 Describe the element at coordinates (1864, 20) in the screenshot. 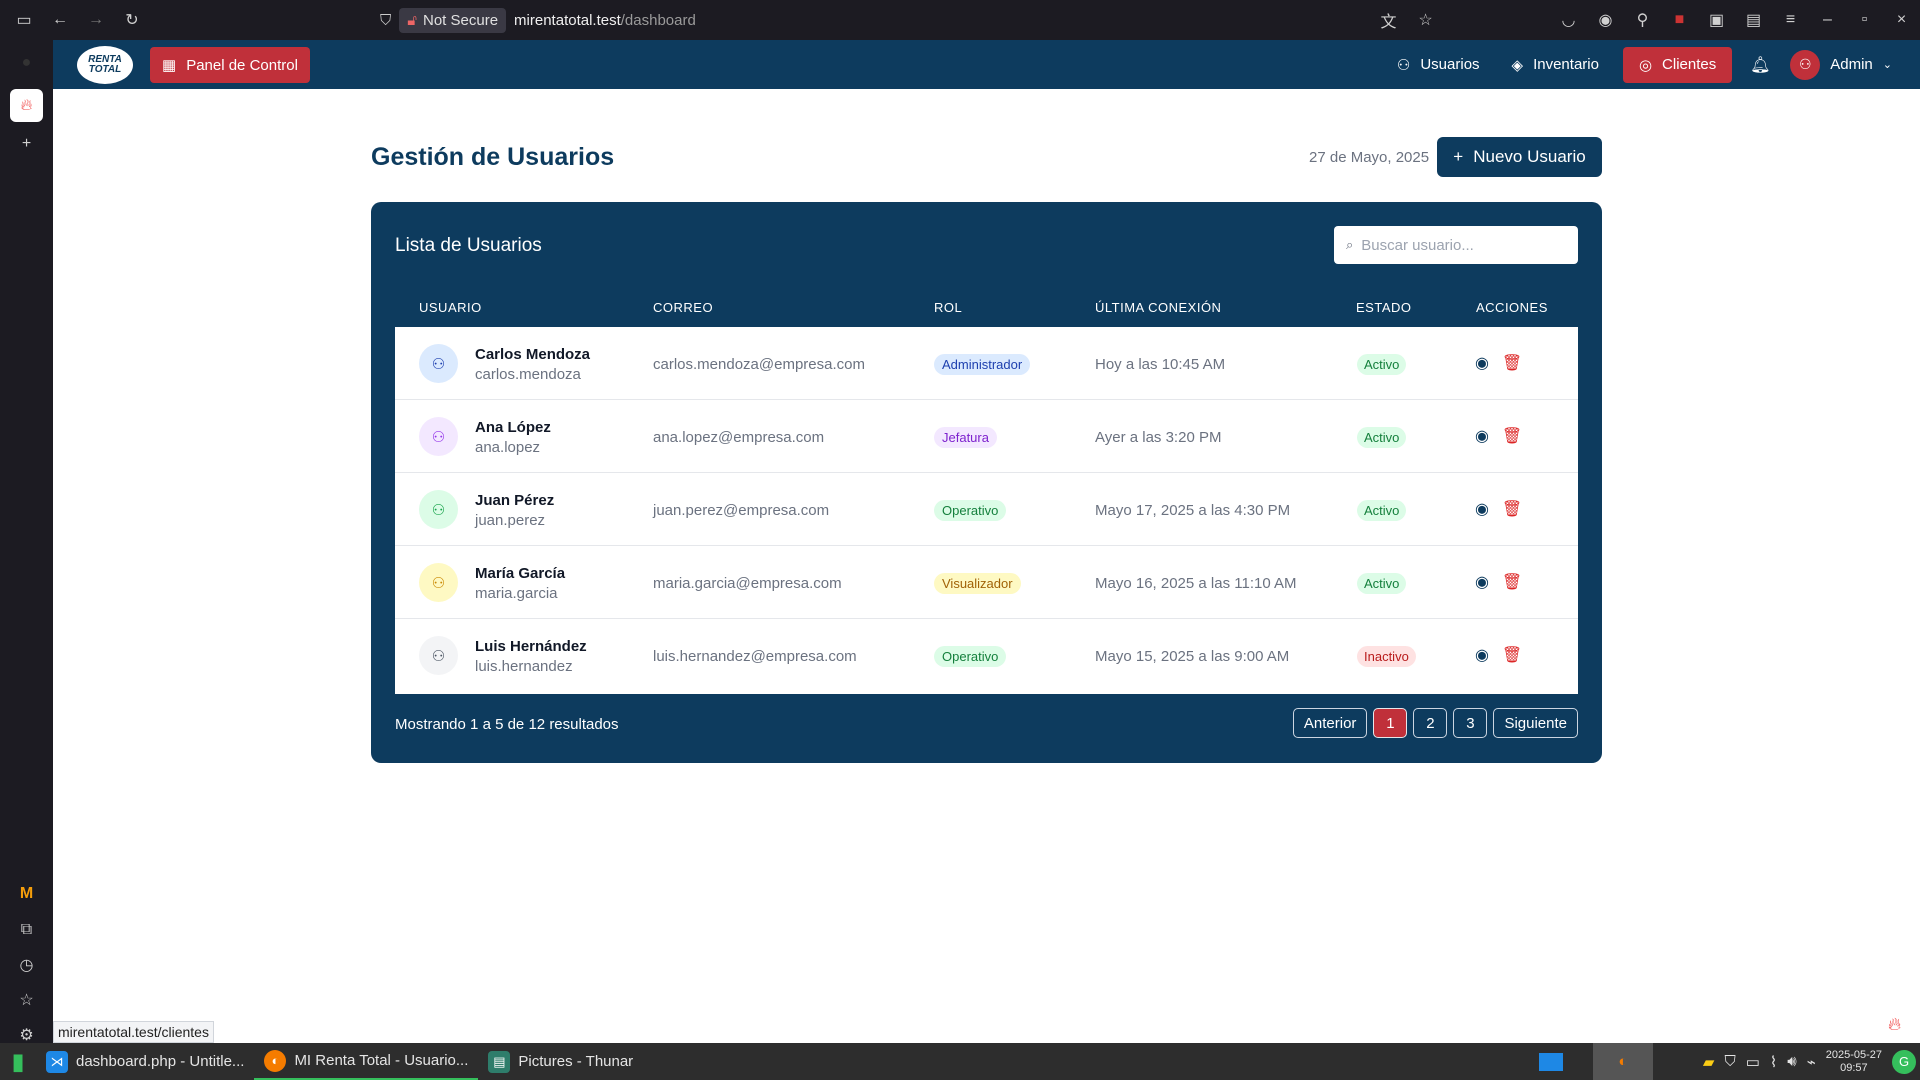

I see `restore-icon: ▫` at that location.